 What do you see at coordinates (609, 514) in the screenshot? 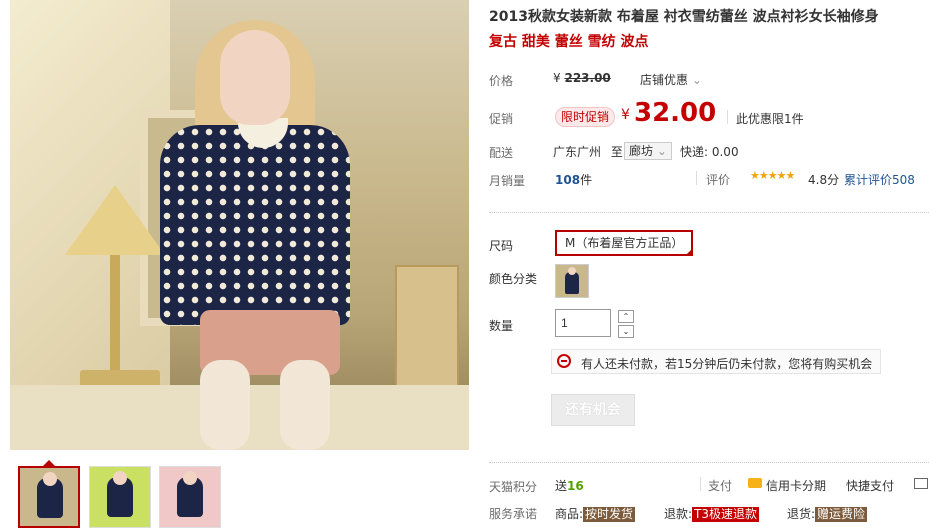
I see `service-goods-tag: 按时发货` at bounding box center [609, 514].